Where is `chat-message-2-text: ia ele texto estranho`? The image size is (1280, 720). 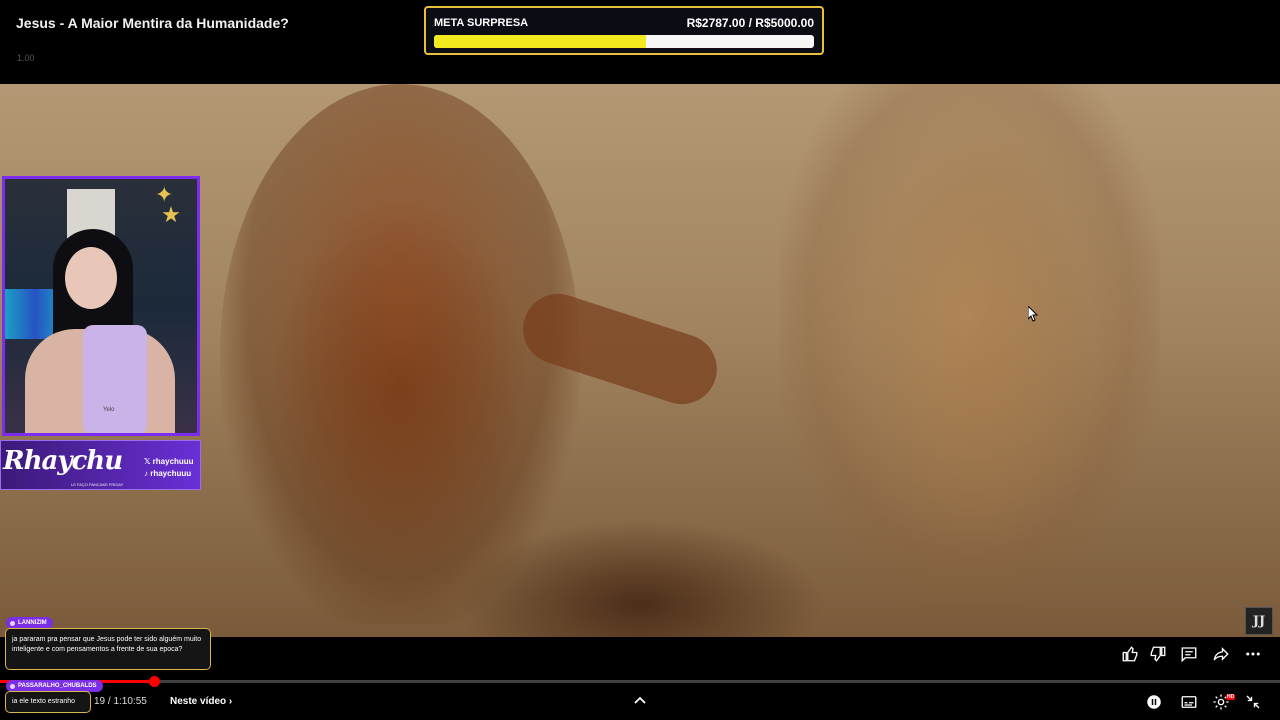
chat-message-2-text: ia ele texto estranho is located at coordinates (44, 701).